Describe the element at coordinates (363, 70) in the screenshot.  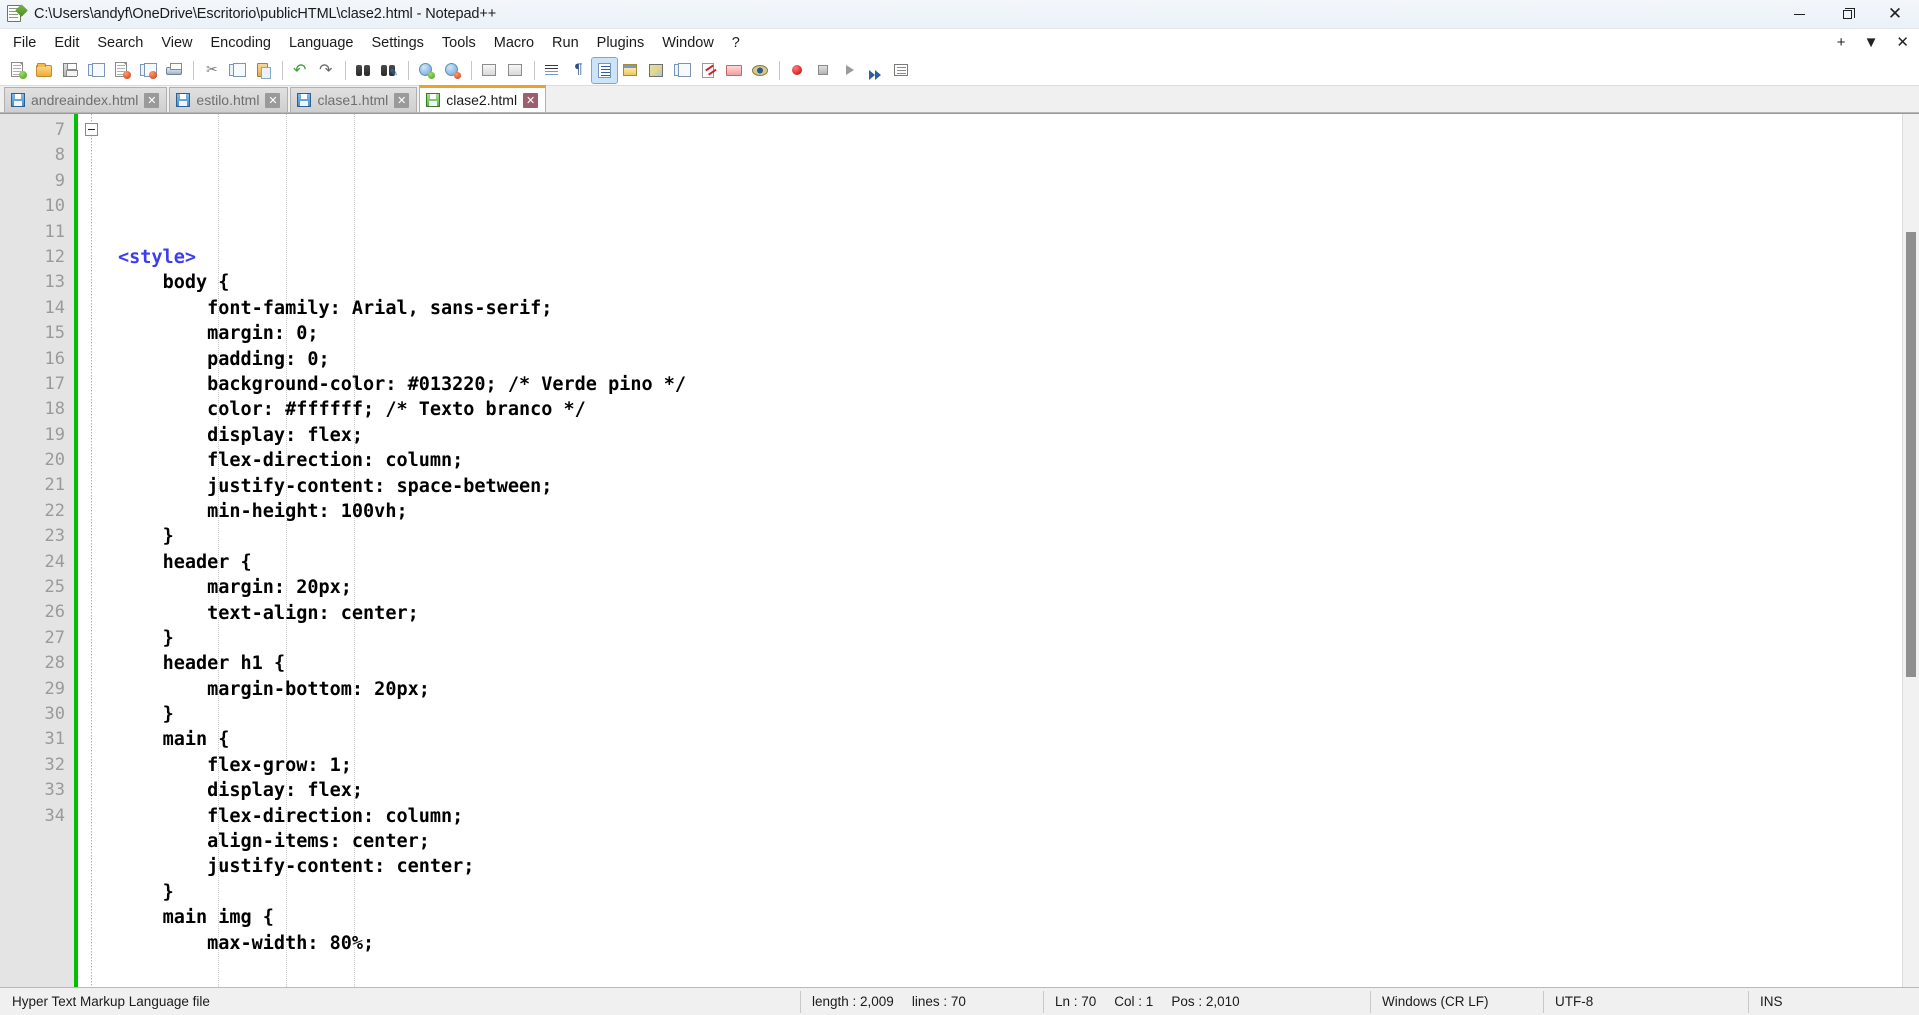
I see `find-button` at that location.